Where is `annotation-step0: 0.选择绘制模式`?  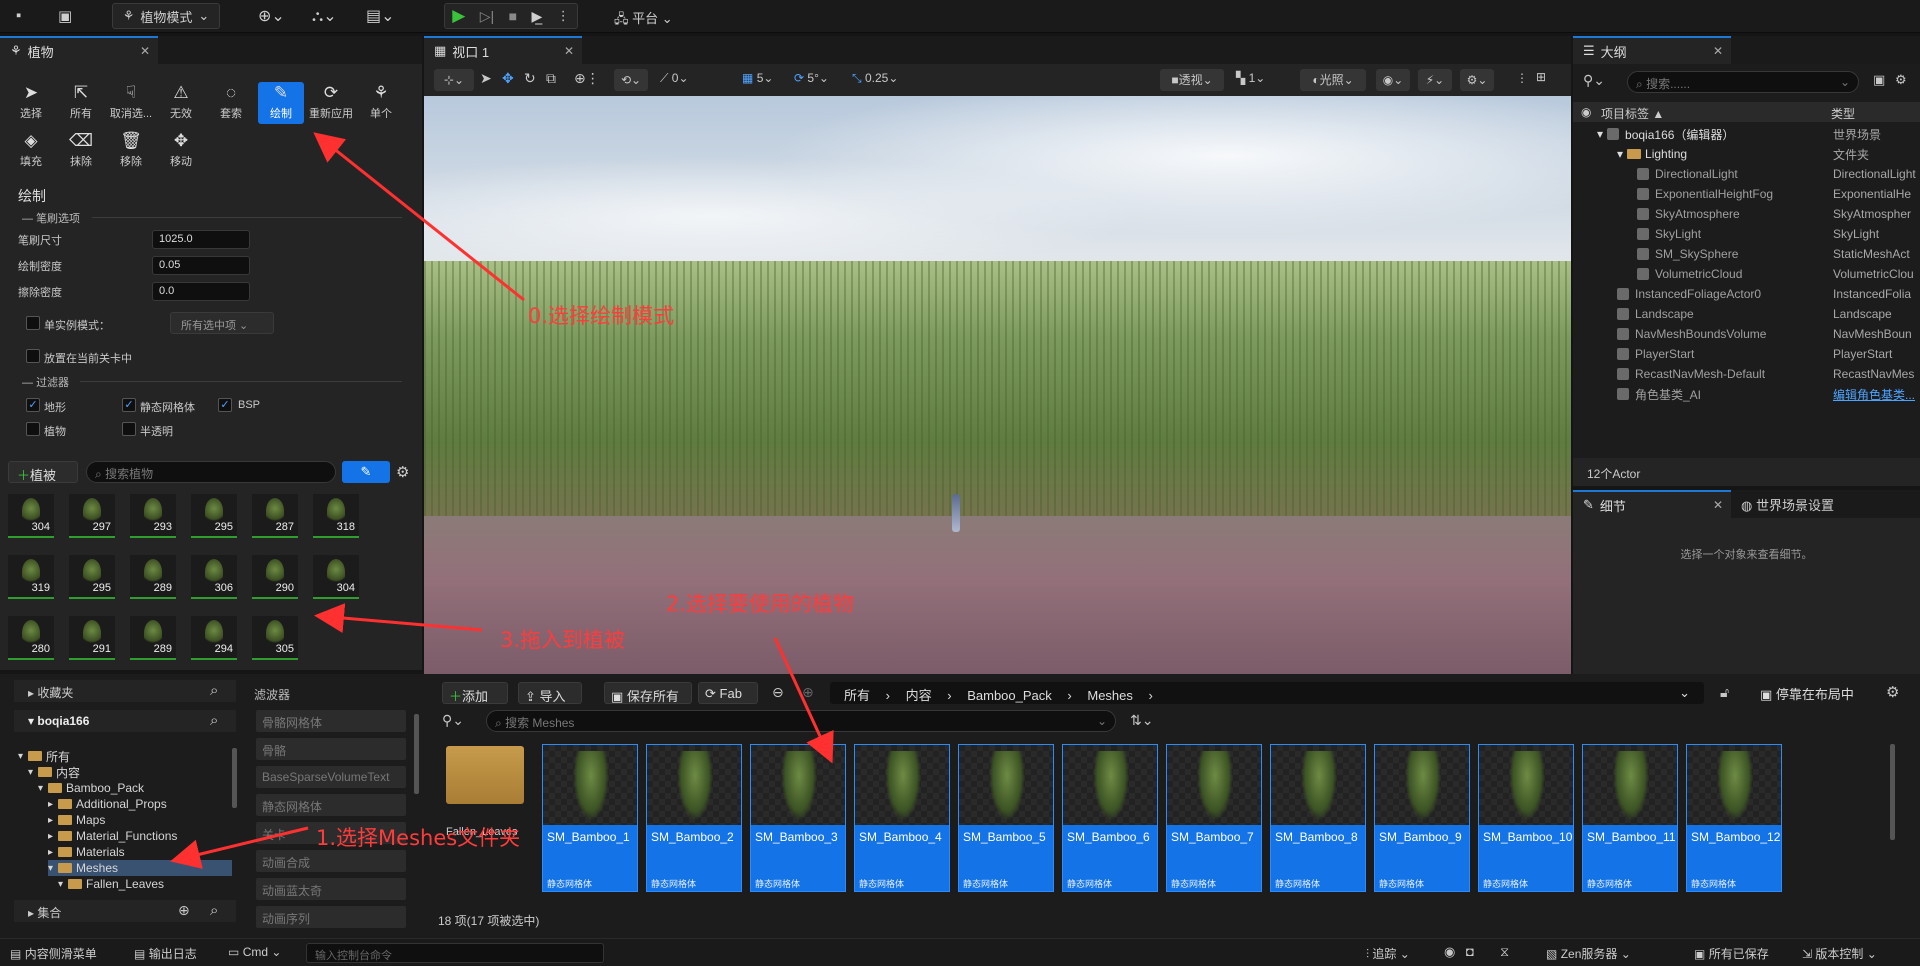 annotation-step0: 0.选择绘制模式 is located at coordinates (601, 316).